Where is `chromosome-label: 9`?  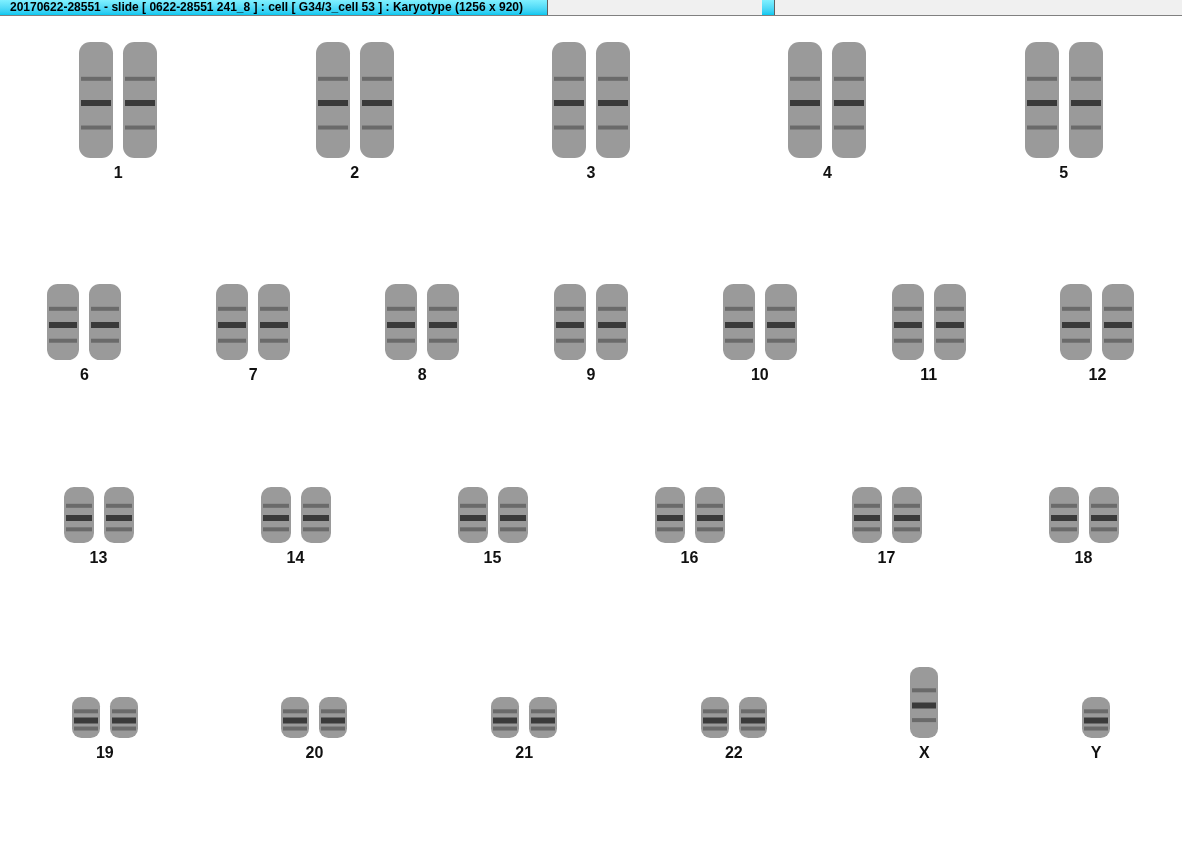
chromosome-label: 9 is located at coordinates (591, 375).